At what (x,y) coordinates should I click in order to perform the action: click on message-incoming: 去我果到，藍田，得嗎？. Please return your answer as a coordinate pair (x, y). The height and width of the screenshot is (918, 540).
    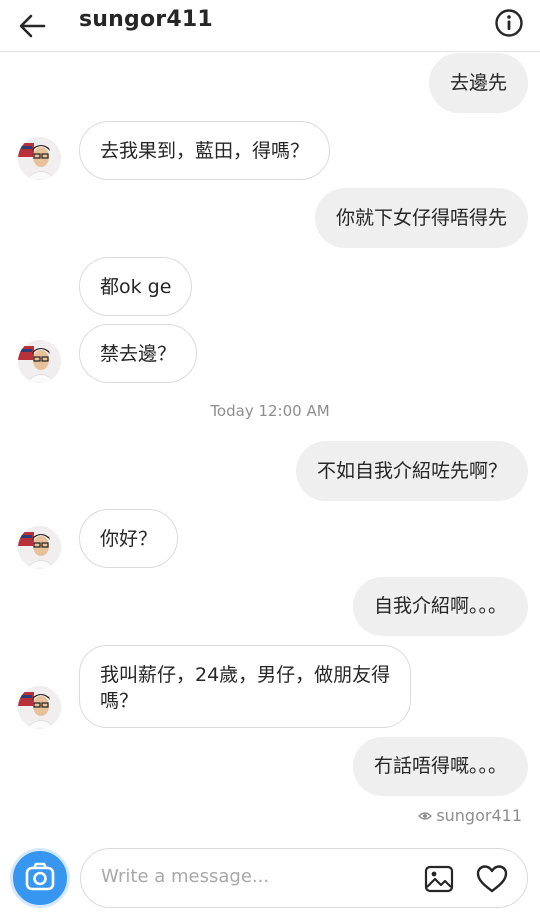
    Looking at the image, I should click on (205, 150).